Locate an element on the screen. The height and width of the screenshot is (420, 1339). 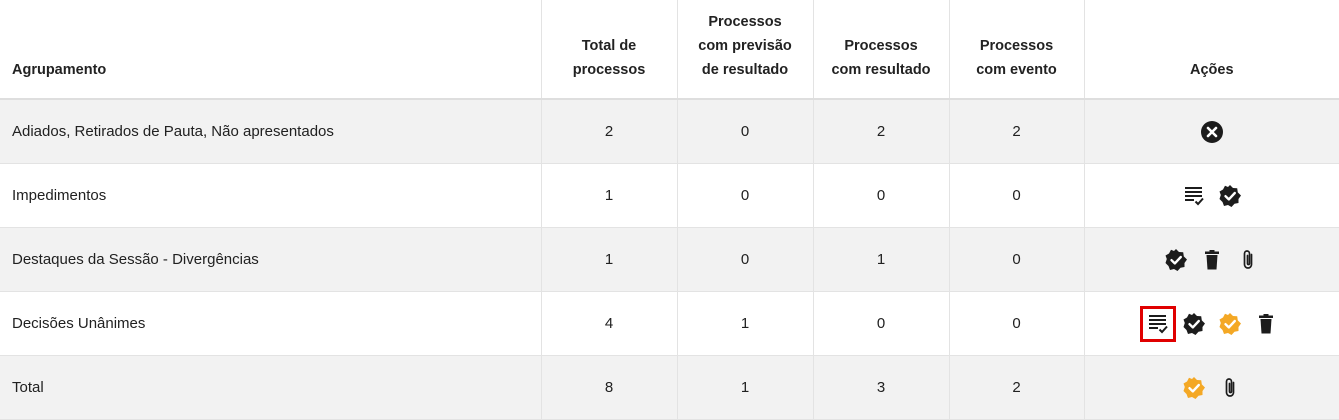
cell-agrupamento: Destaques da Sessão - Divergências is located at coordinates (271, 259).